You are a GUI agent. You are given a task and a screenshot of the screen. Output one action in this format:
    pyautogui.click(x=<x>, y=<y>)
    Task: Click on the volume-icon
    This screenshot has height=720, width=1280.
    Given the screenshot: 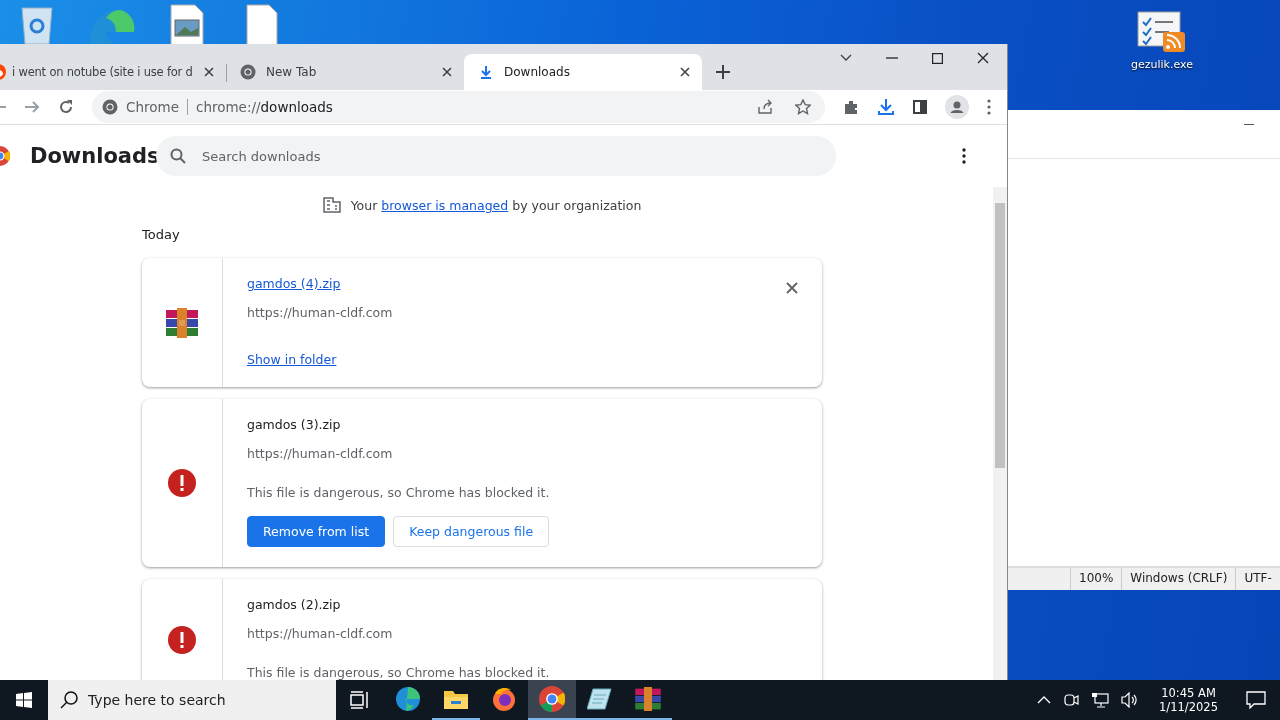 What is the action you would take?
    pyautogui.click(x=1130, y=700)
    